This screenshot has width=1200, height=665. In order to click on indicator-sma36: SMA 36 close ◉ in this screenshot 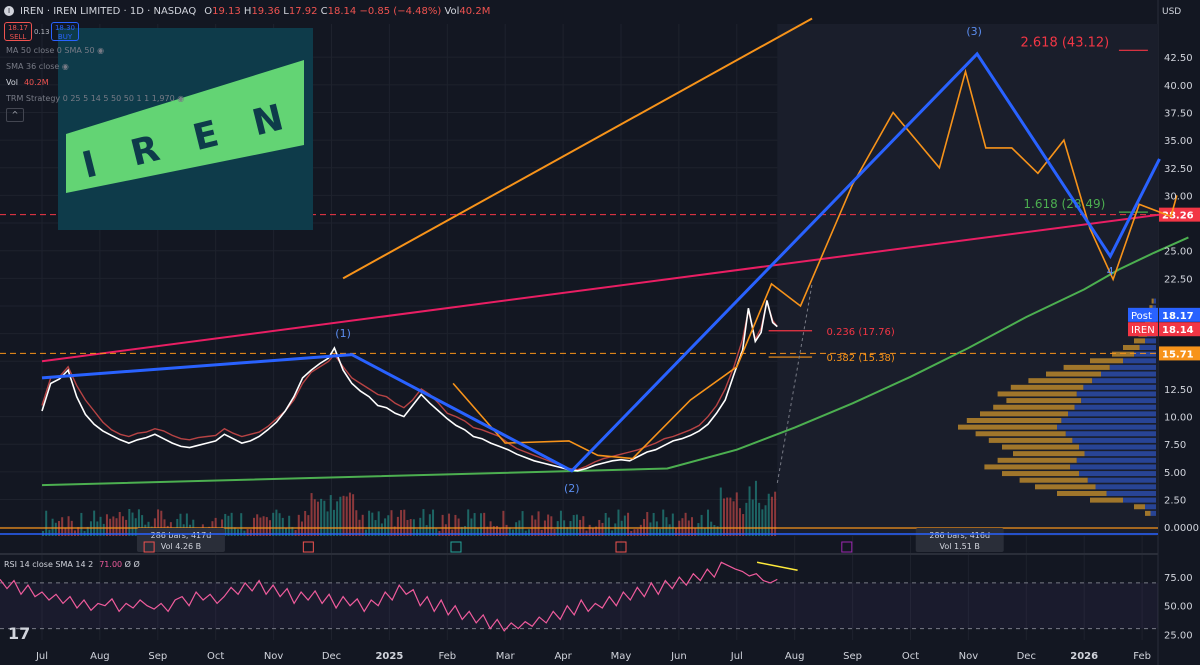, I will do `click(37, 66)`.